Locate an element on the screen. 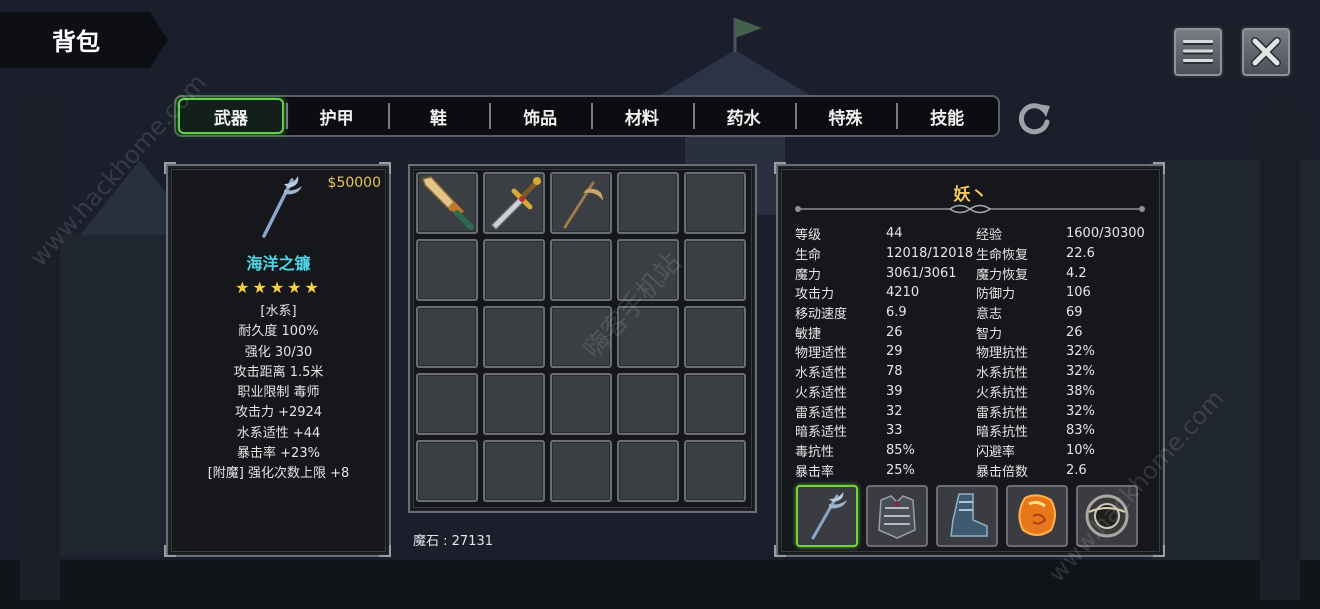 This screenshot has height=609, width=1320. equipped-weapon-slot is located at coordinates (827, 516).